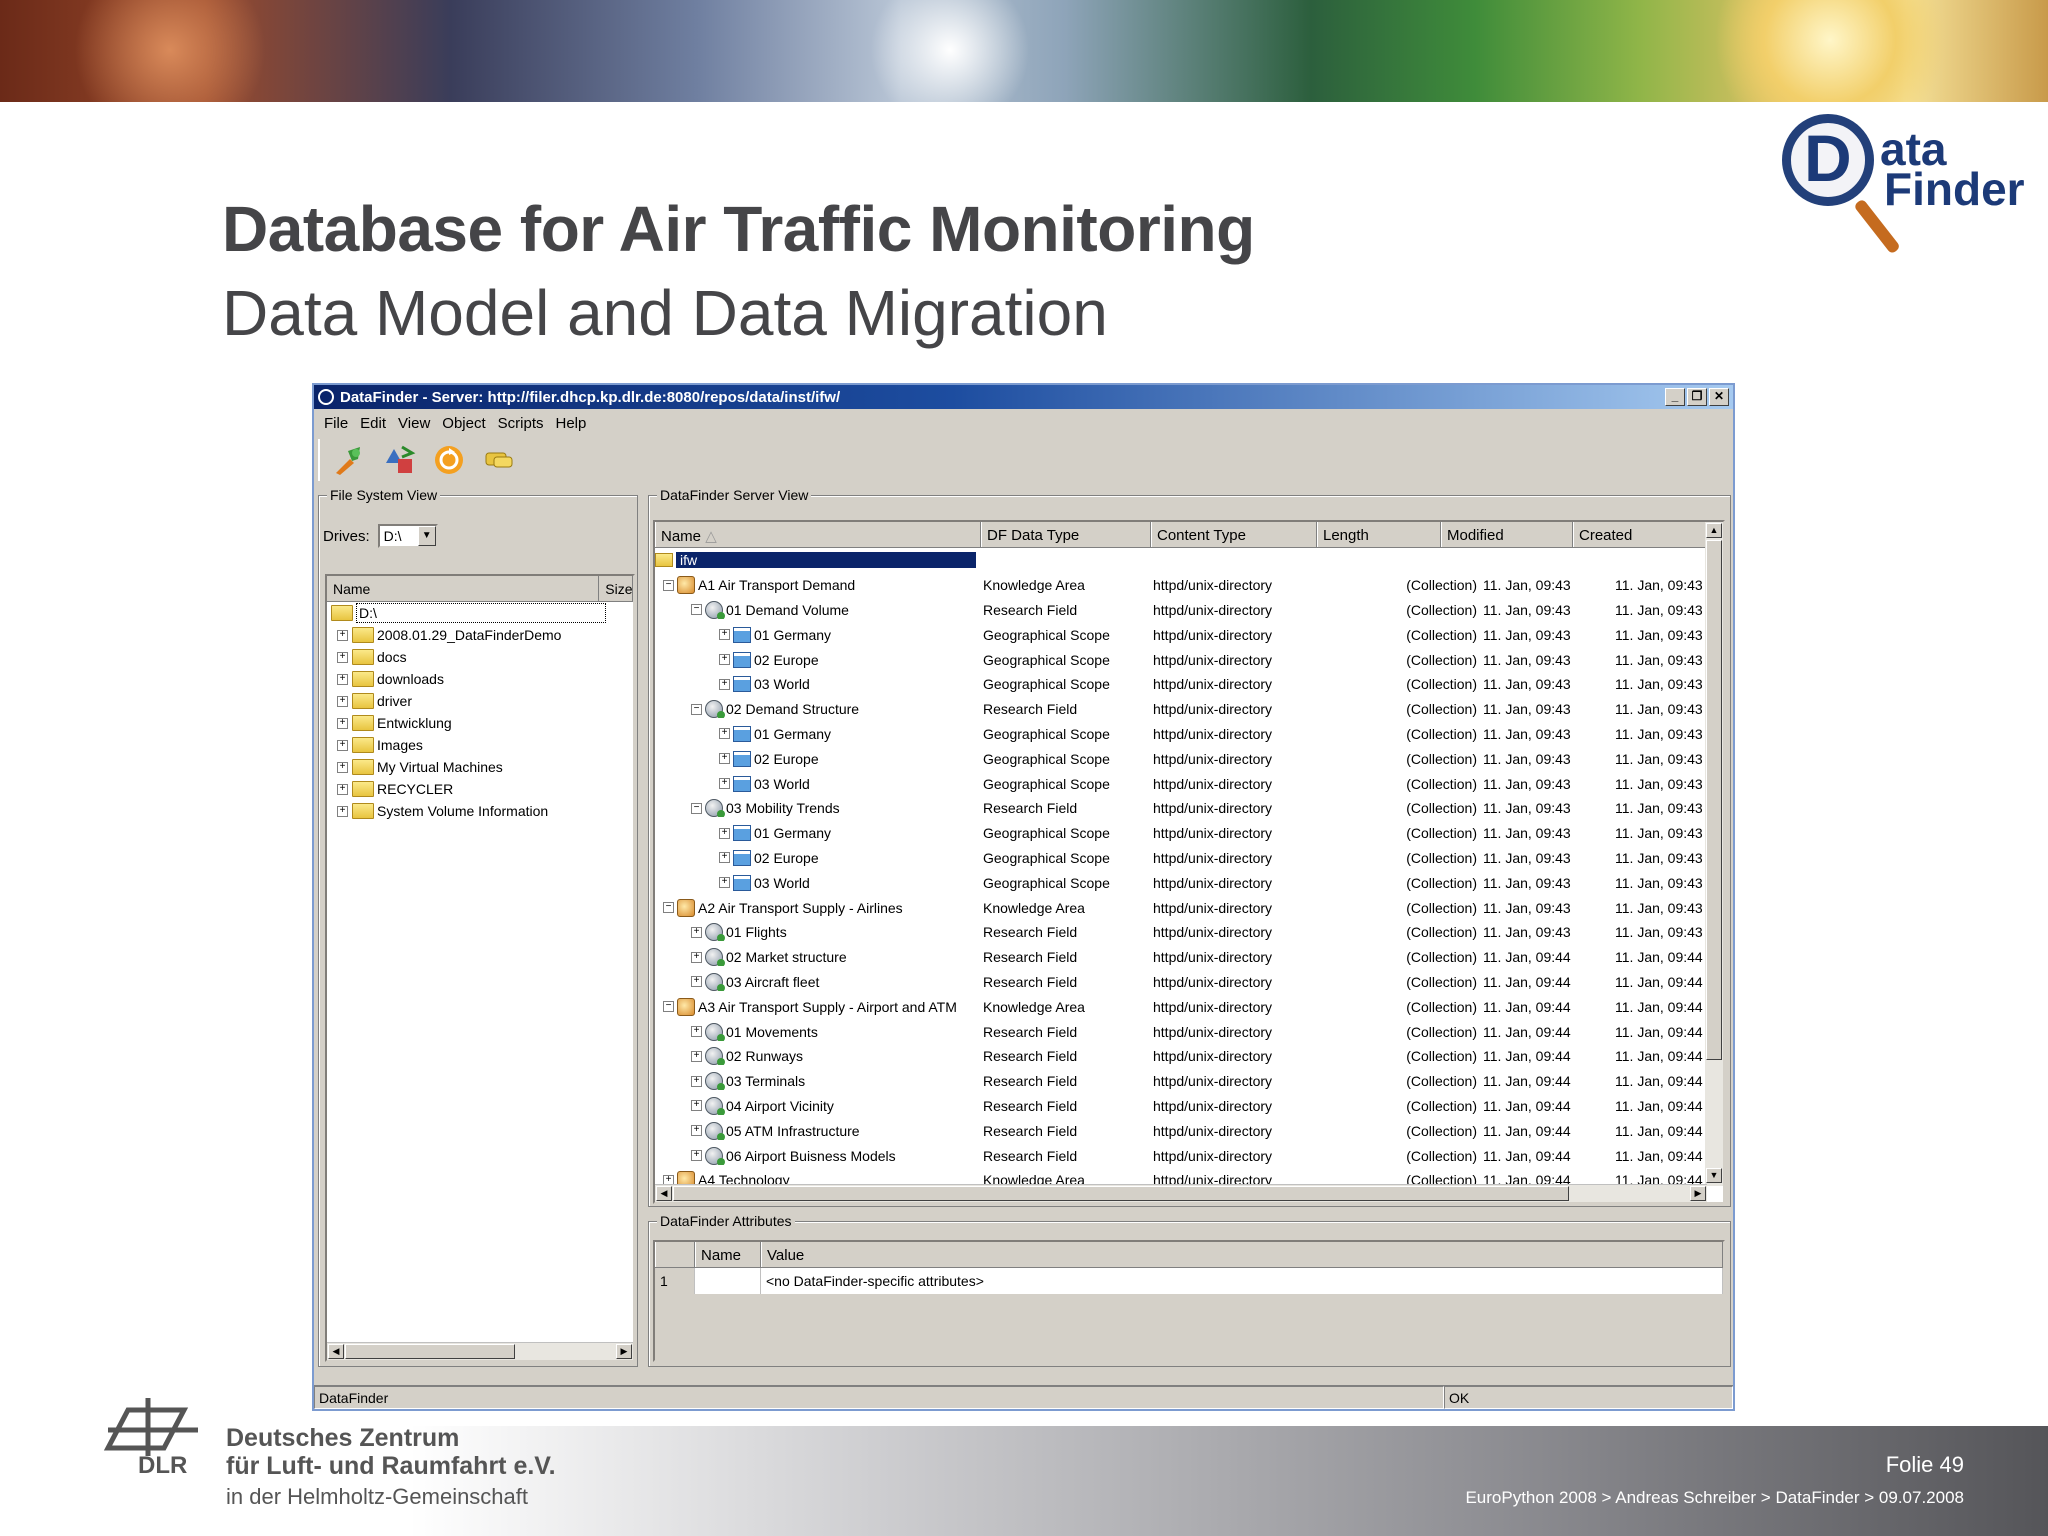 The image size is (2048, 1536). Describe the element at coordinates (1714, 530) in the screenshot. I see `scroll-up-icon: ▲` at that location.